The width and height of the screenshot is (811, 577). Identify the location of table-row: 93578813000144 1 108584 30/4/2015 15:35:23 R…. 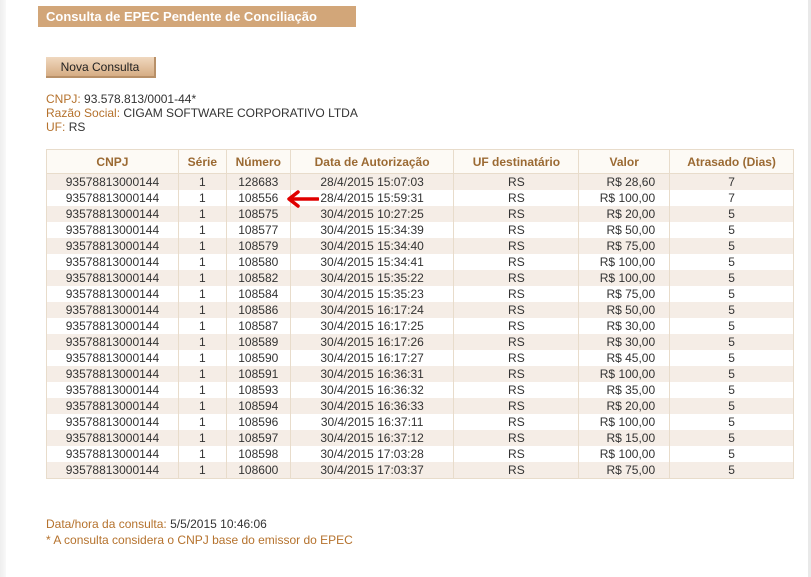
(420, 294).